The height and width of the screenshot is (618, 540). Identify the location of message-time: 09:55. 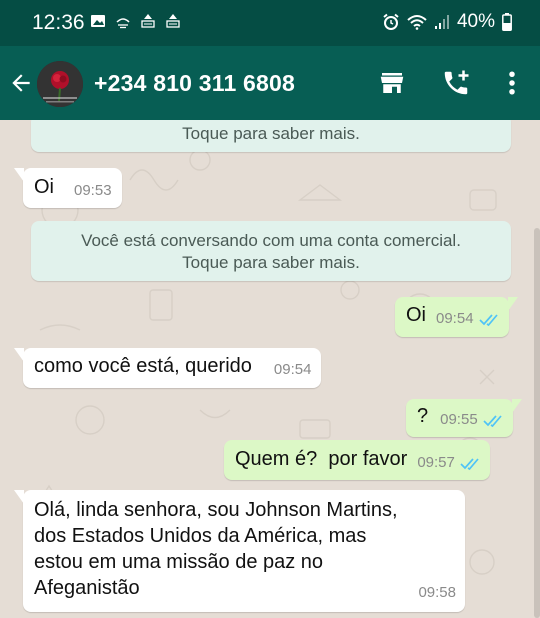
(459, 419).